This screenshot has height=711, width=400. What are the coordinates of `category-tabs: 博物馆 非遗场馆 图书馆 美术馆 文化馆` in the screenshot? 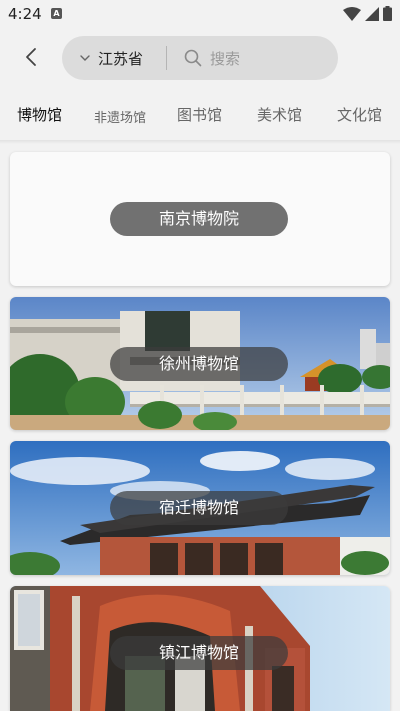 It's located at (200, 115).